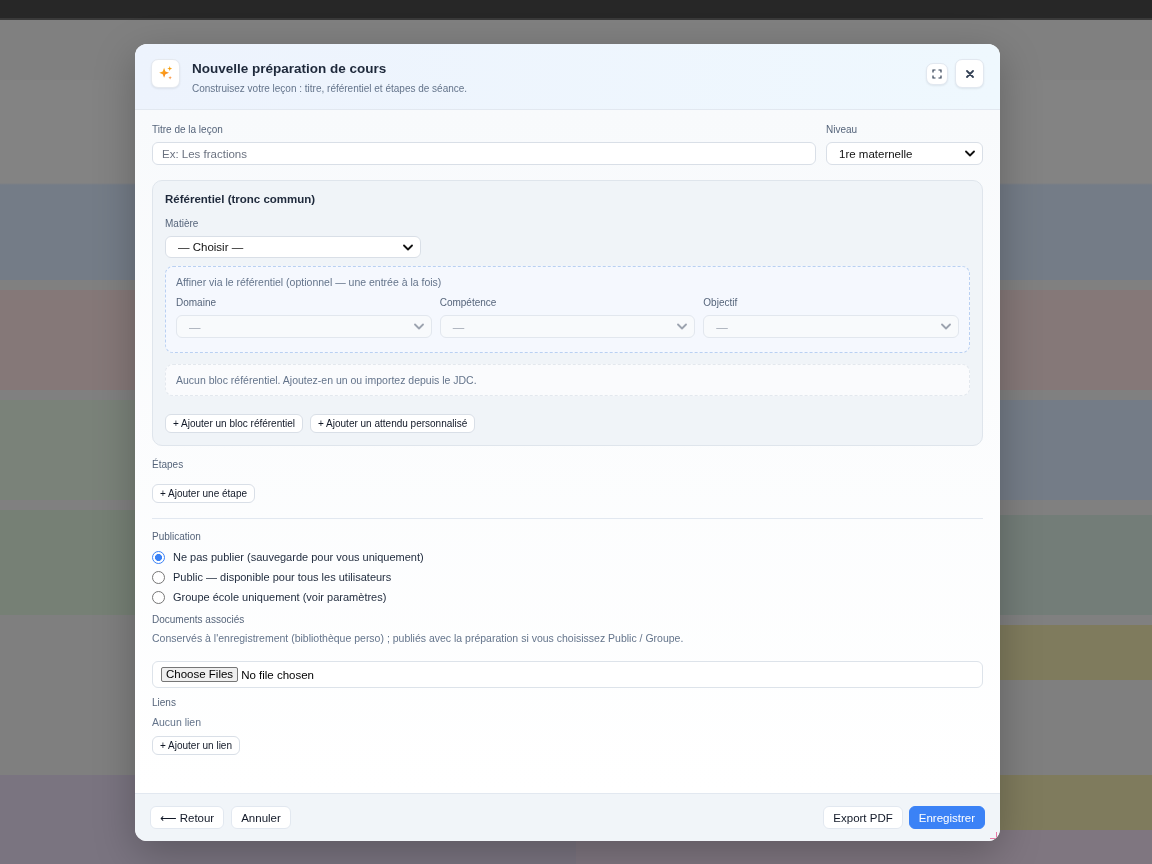 The height and width of the screenshot is (864, 1152). I want to click on field-label: Niveau, so click(842, 130).